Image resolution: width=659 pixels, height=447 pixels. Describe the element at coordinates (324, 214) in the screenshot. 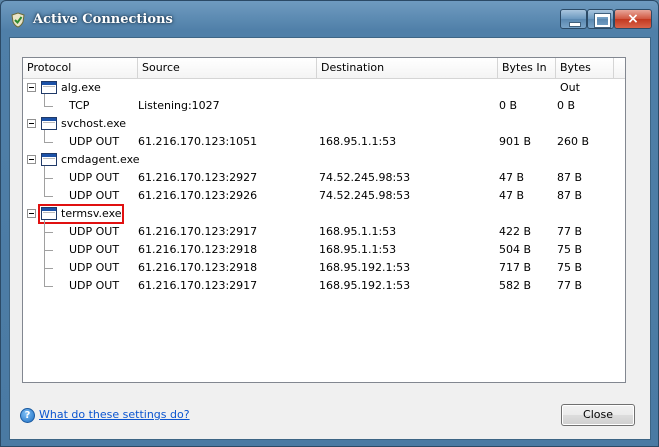

I see `process-row: termsv.exe` at that location.